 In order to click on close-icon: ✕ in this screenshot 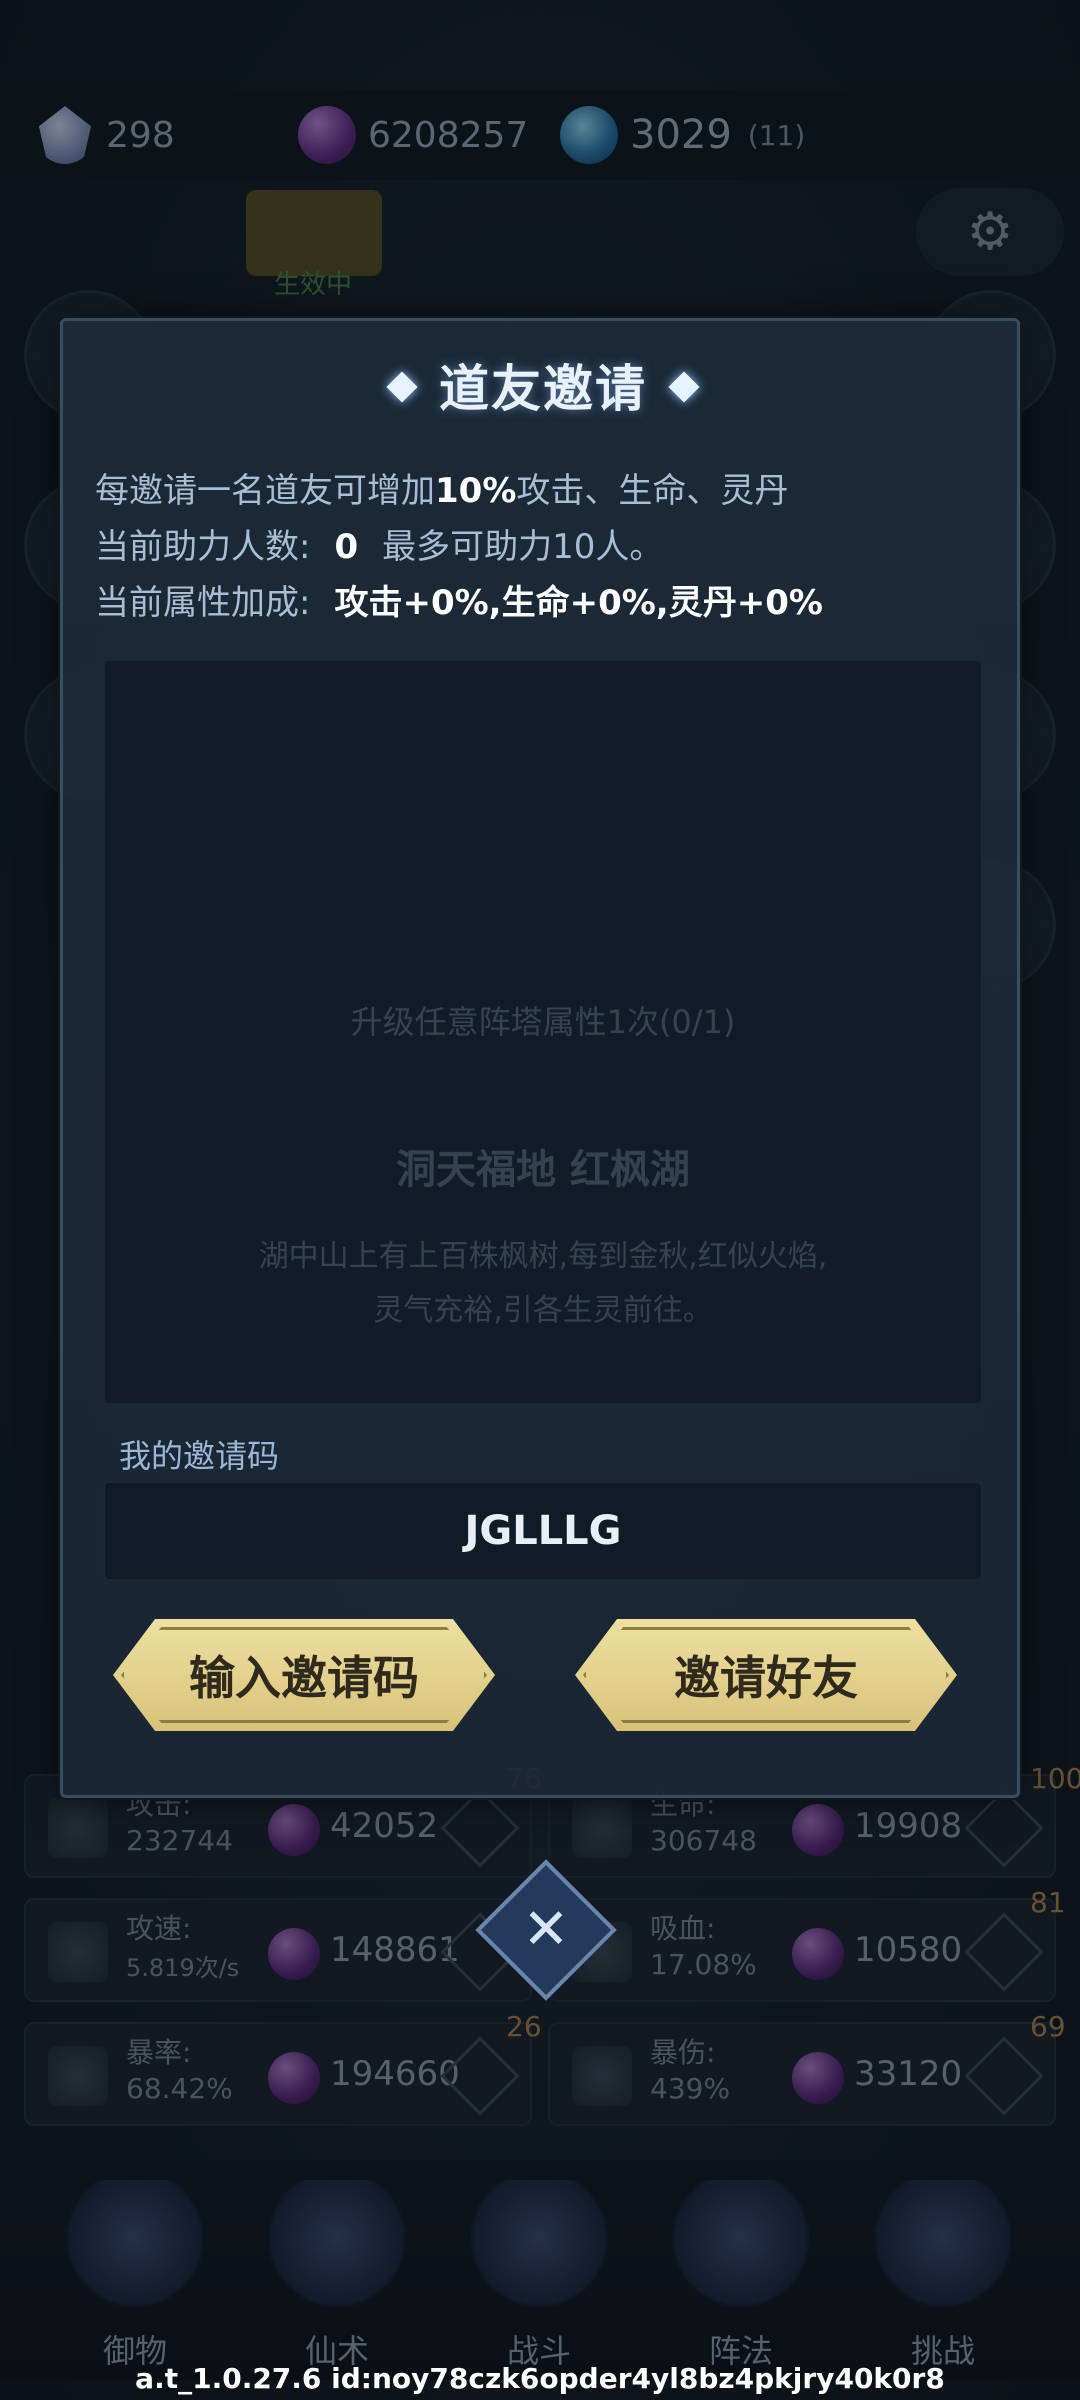, I will do `click(546, 1930)`.